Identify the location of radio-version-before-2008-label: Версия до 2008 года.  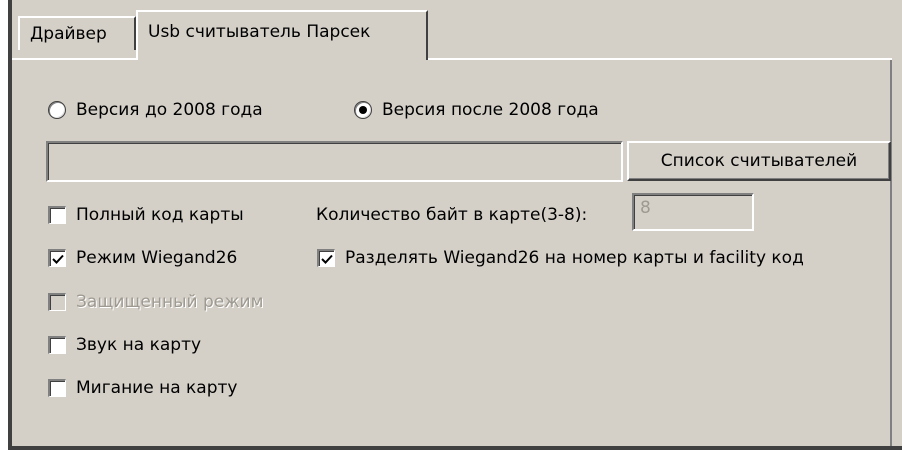
(169, 110).